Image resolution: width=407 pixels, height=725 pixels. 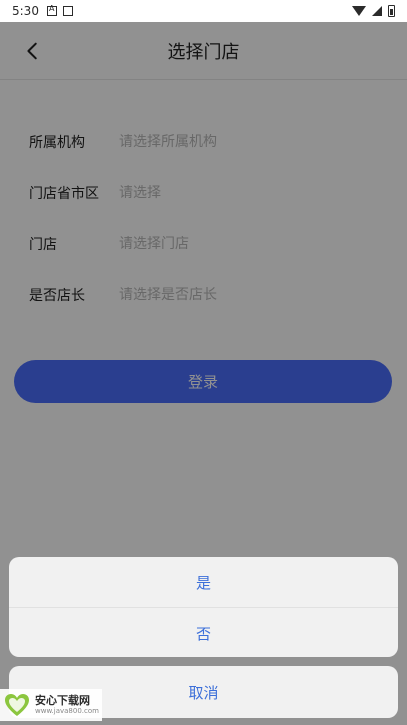 What do you see at coordinates (67, 11) in the screenshot?
I see `notification-card-icon` at bounding box center [67, 11].